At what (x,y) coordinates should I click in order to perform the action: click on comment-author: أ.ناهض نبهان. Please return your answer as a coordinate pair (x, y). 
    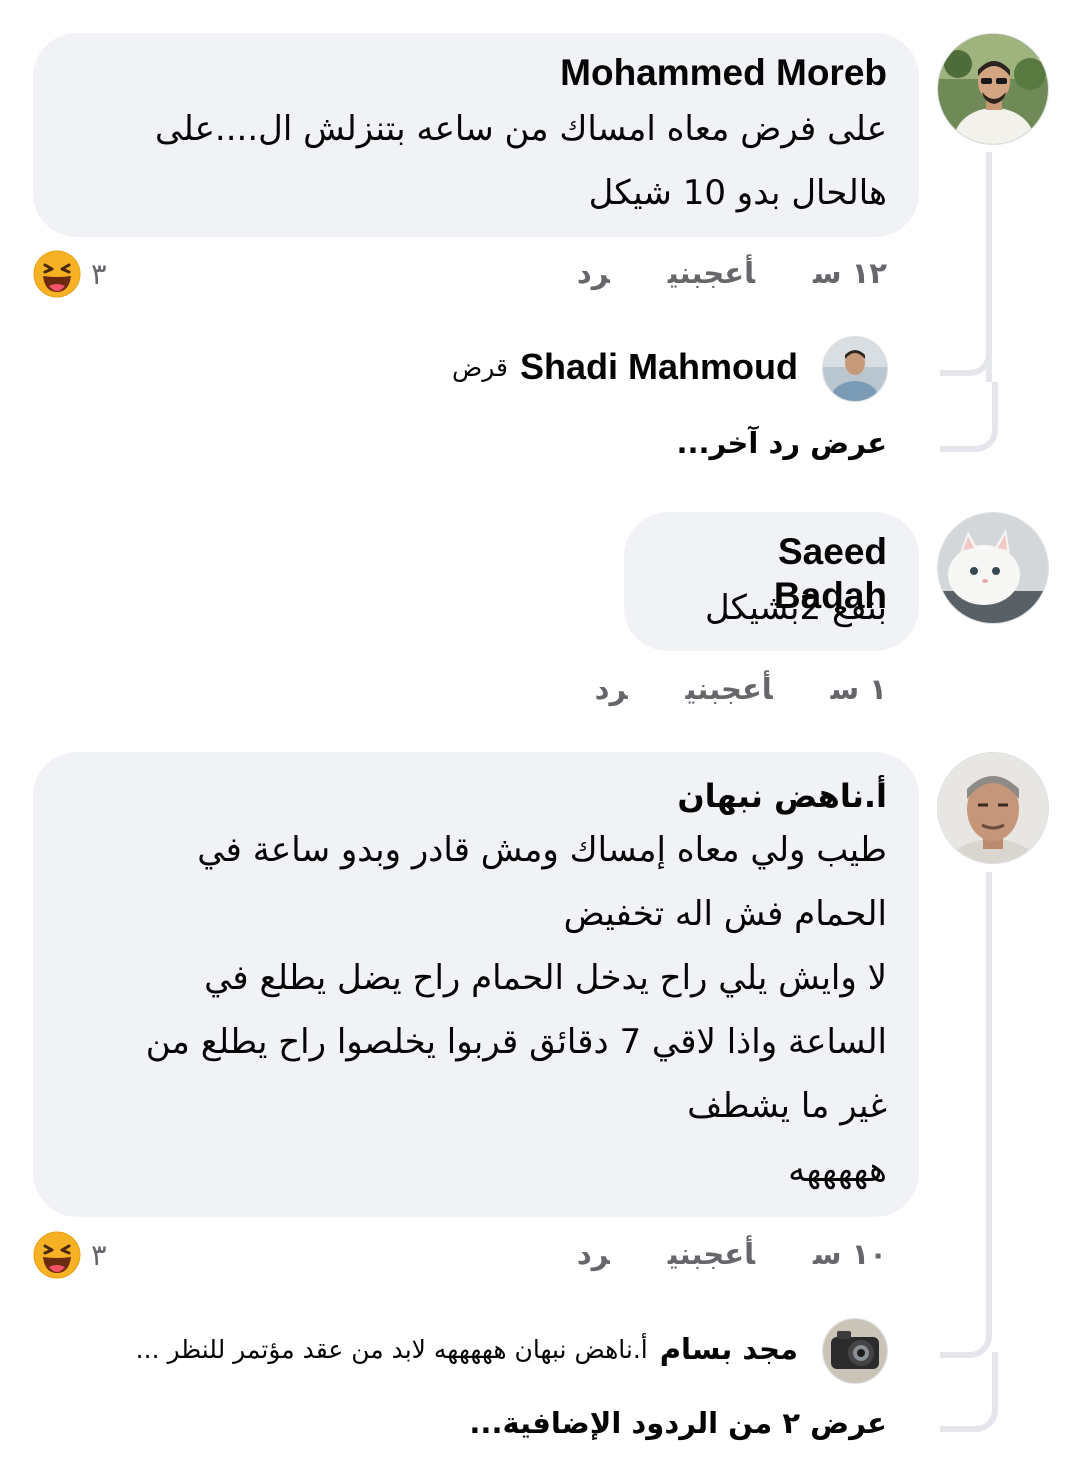
    Looking at the image, I should click on (476, 796).